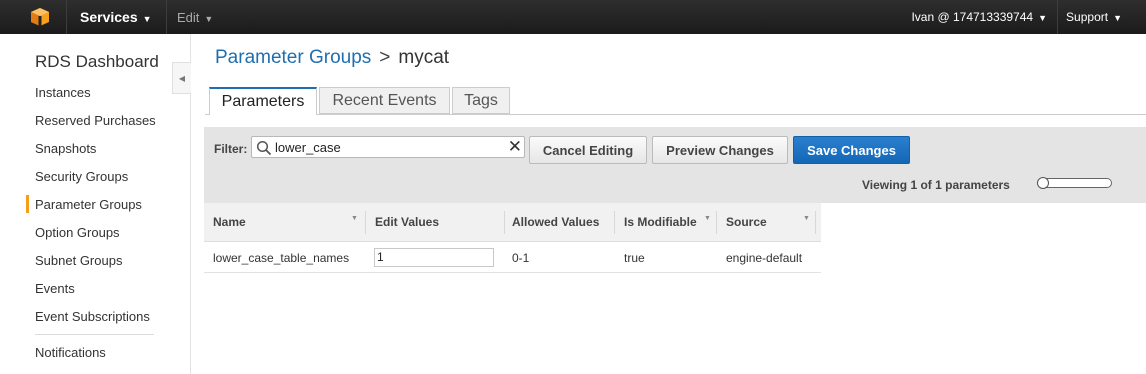 The height and width of the screenshot is (374, 1146). I want to click on collapse-sidebar-button: ◀, so click(181, 78).